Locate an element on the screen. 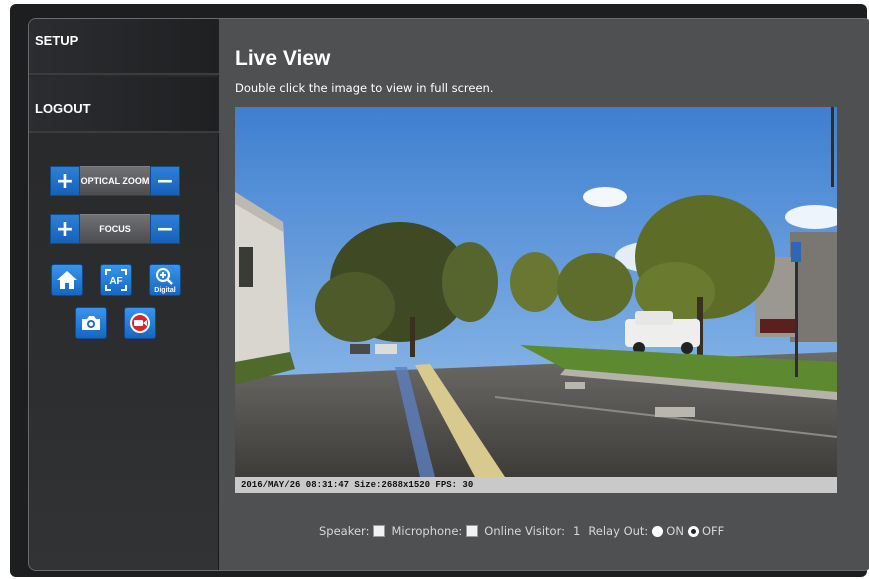  relay-out-label: Relay Out: is located at coordinates (618, 531).